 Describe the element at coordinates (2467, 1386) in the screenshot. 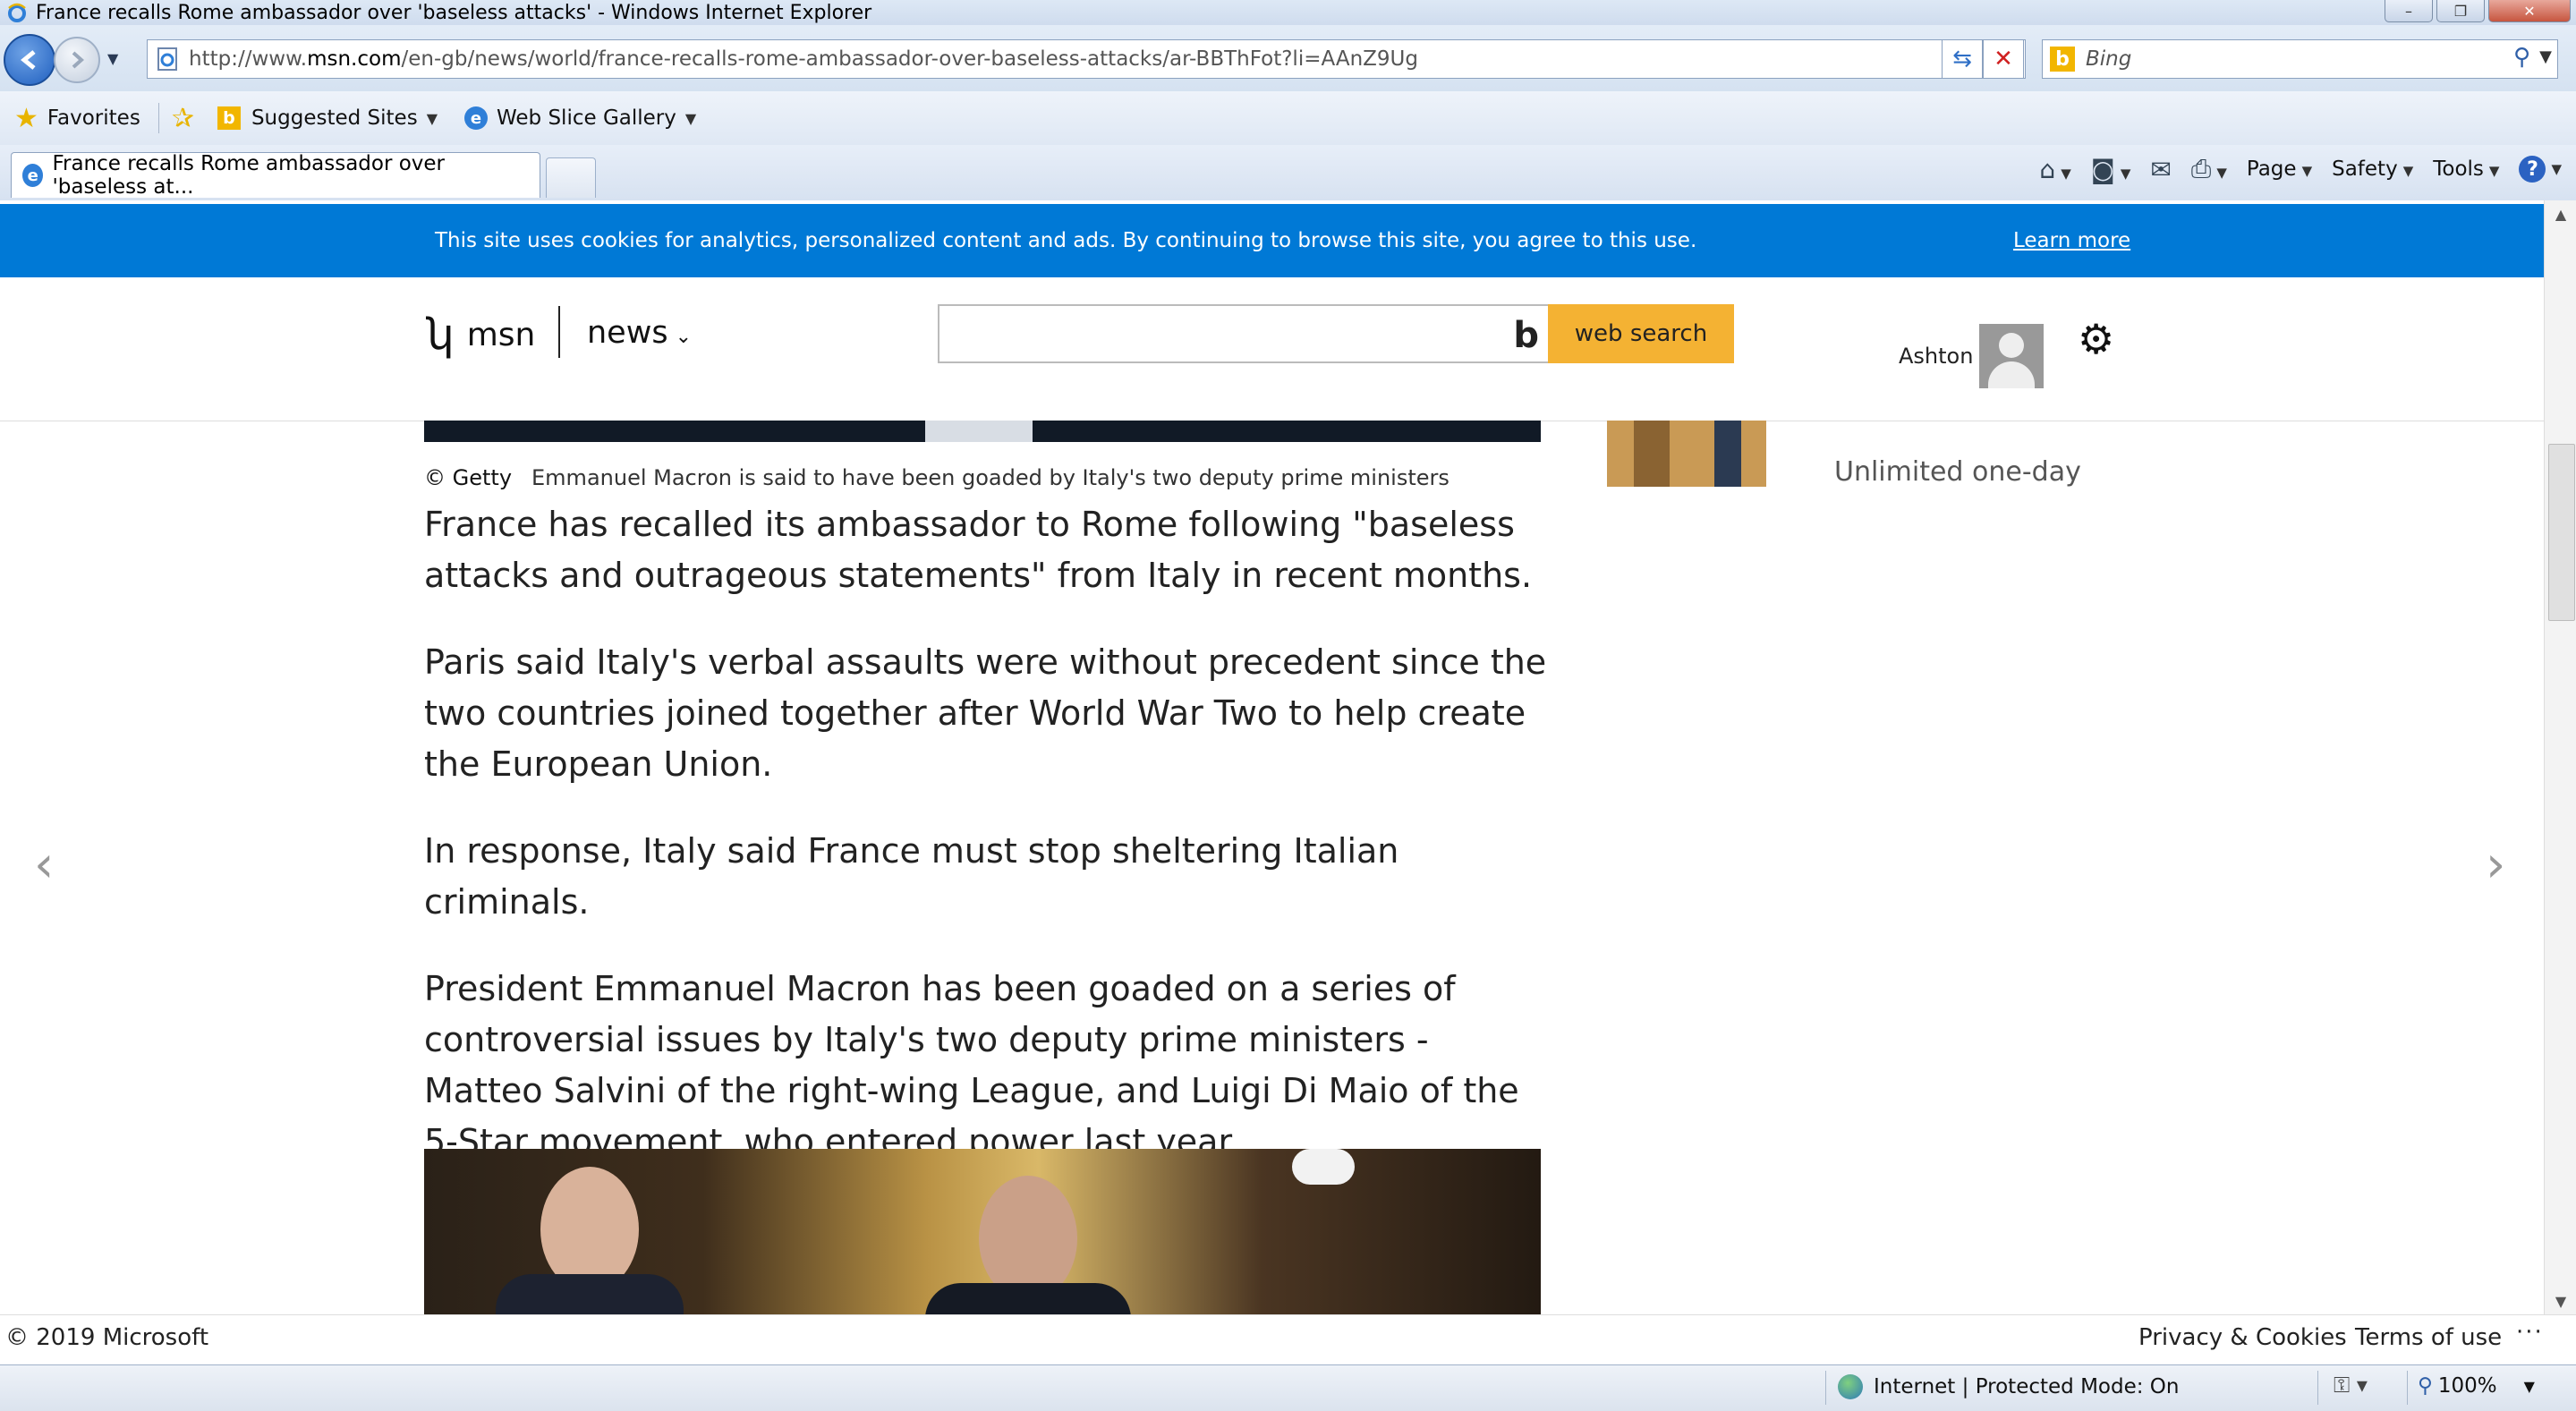

I see `zoom-level: 100%` at that location.